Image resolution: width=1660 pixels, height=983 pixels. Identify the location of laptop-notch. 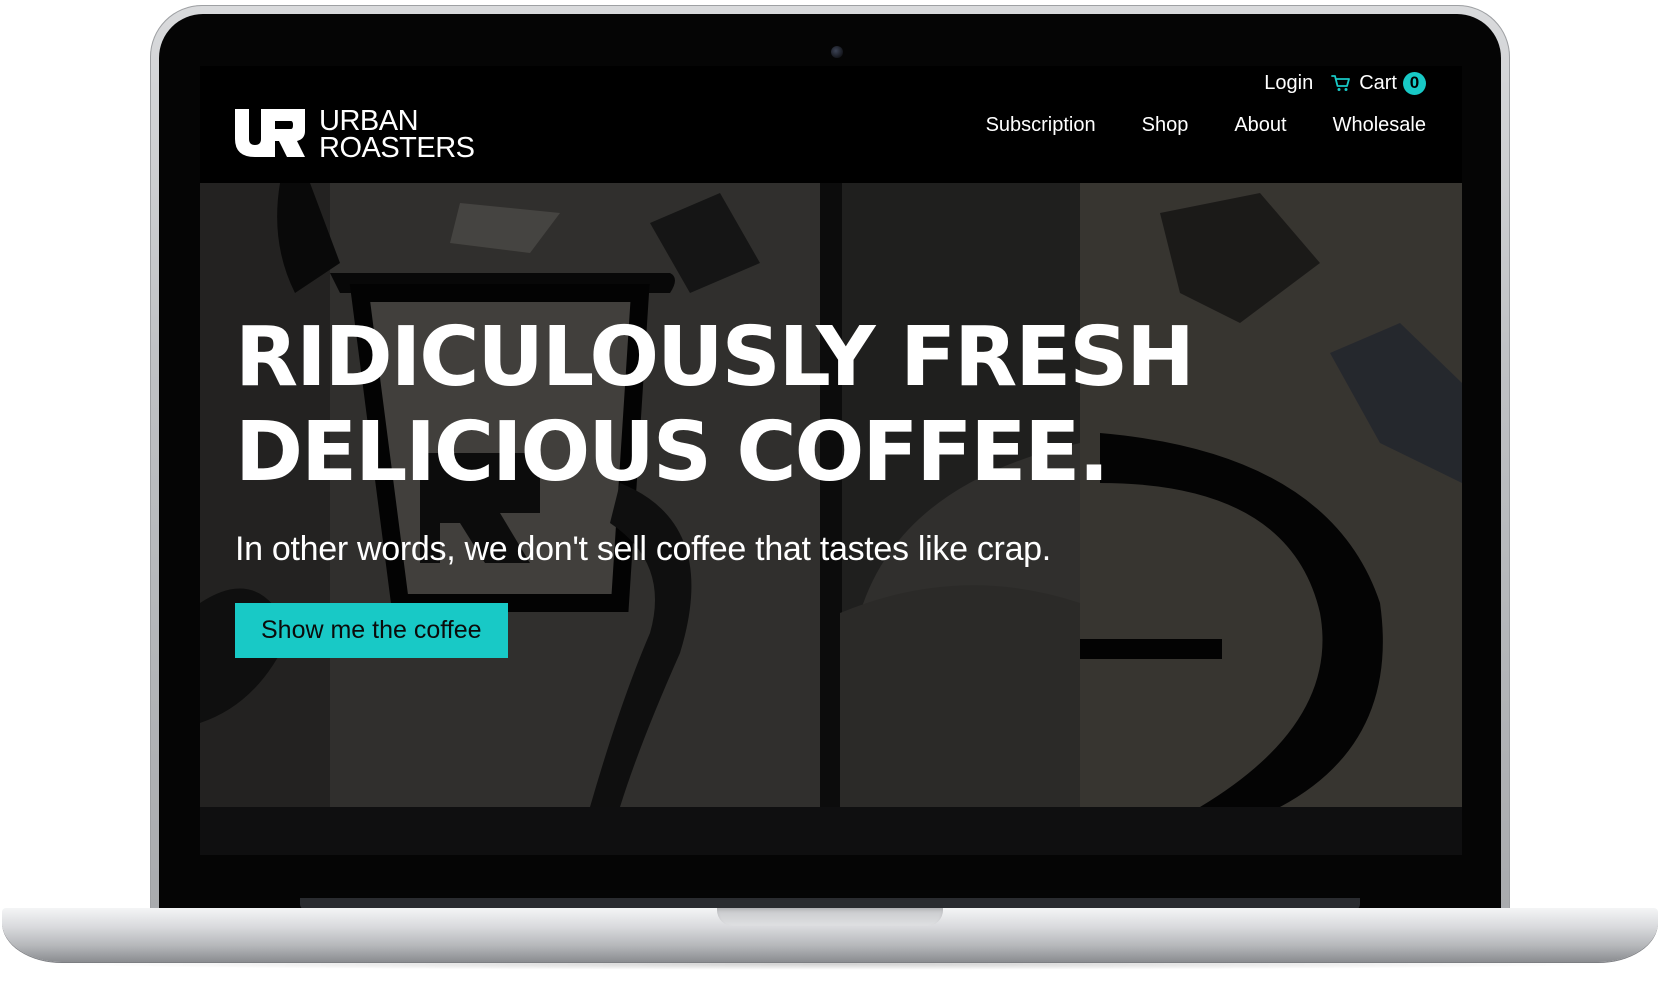
(830, 917).